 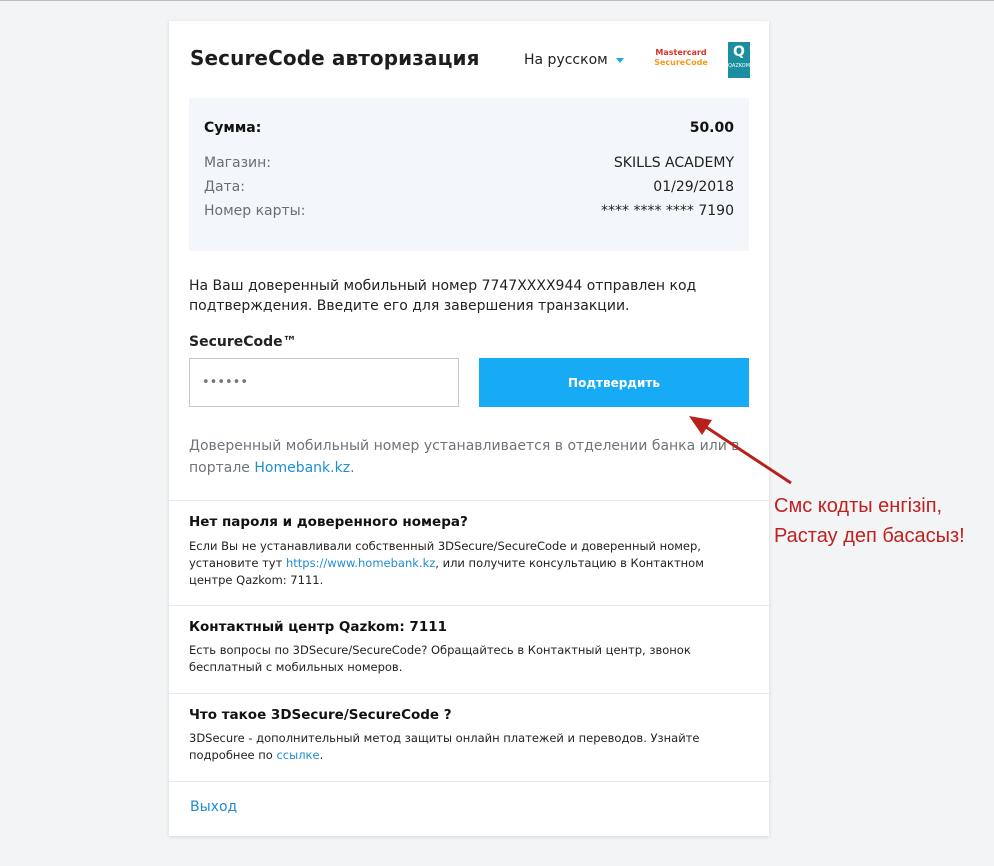 I want to click on annotation-line-1: Смс кодты енгізіп,, so click(x=858, y=506).